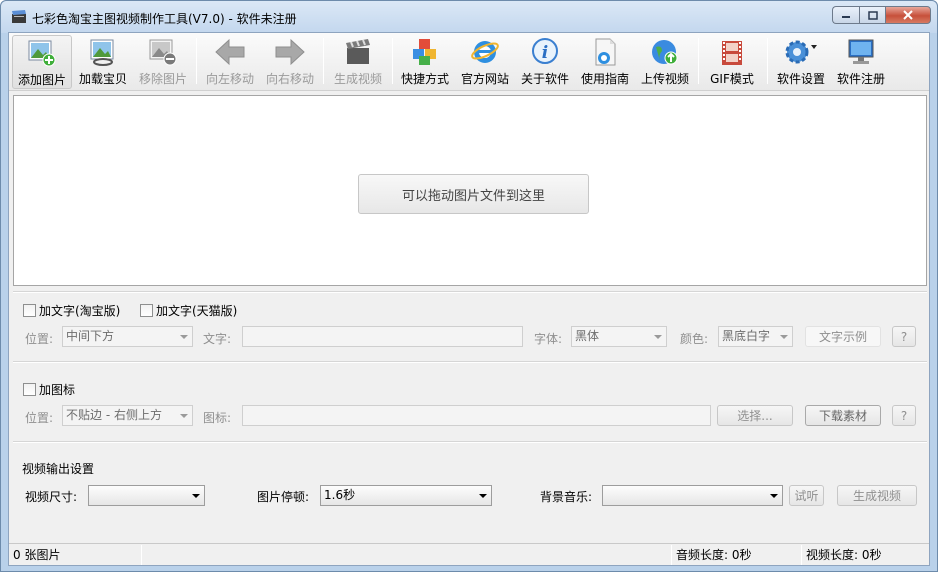  Describe the element at coordinates (340, 495) in the screenshot. I see `image-pause-value: 1.6秒` at that location.